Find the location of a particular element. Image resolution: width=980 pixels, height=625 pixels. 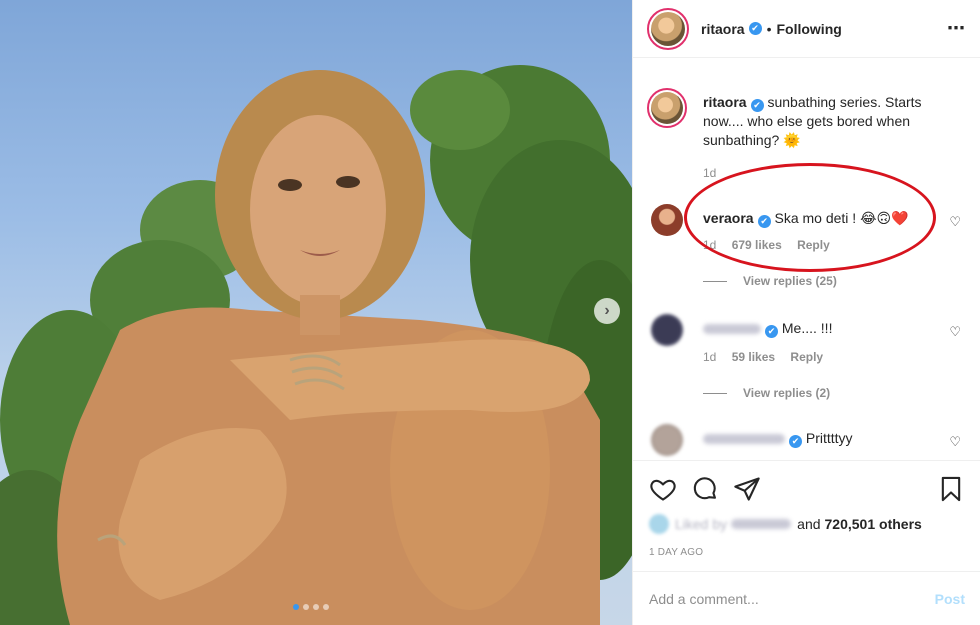

comment-text-block: ✔ Prittttyy is located at coordinates (819, 438).